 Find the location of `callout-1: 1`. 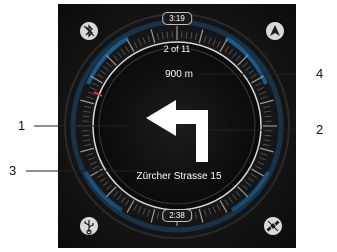

callout-1: 1 is located at coordinates (22, 125).